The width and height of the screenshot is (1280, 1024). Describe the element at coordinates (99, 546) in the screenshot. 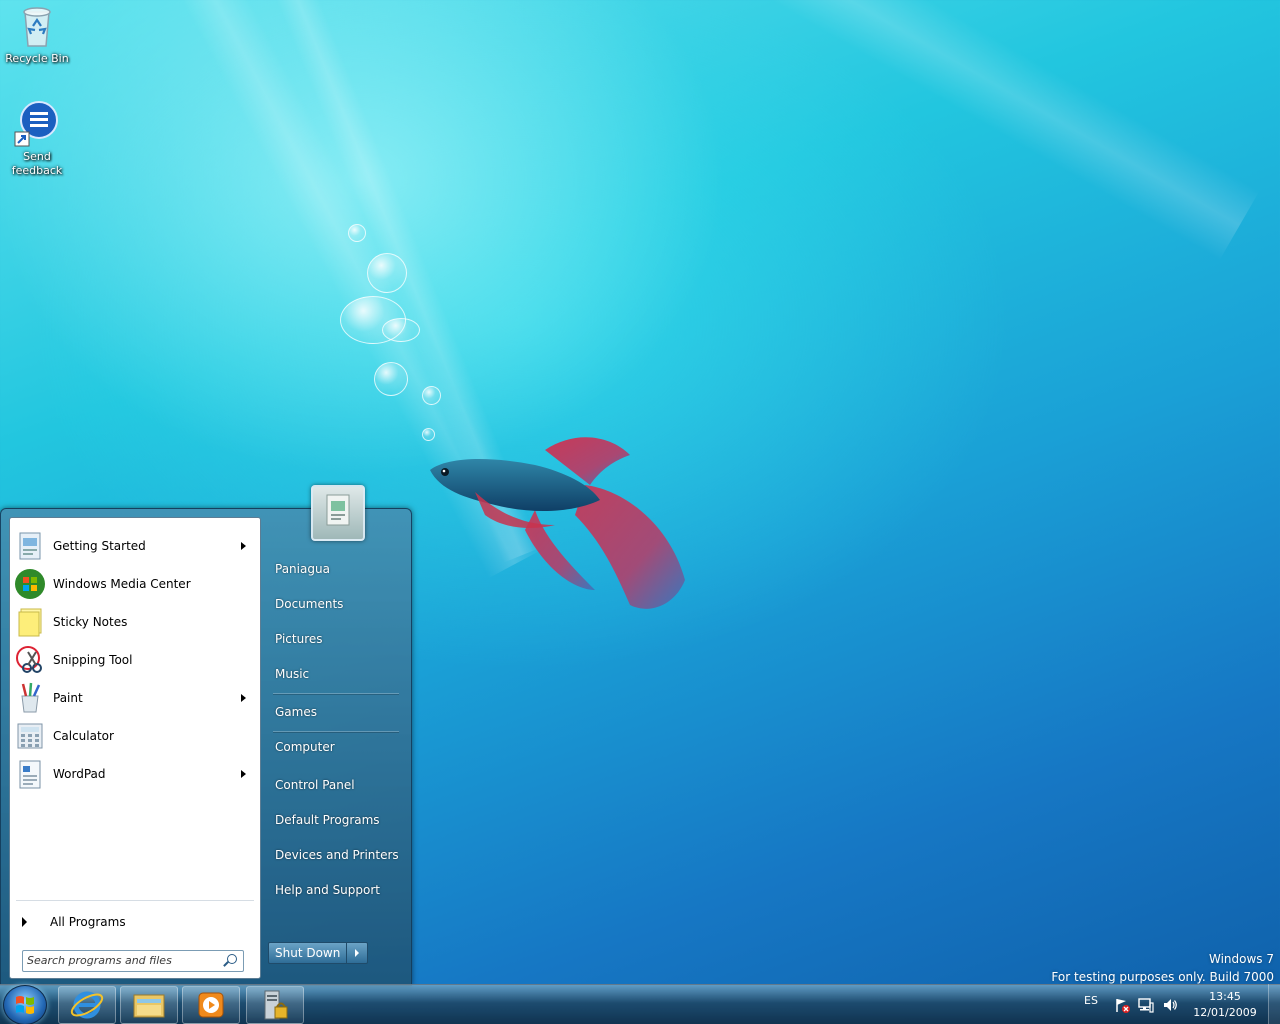

I see `program-label: Getting Started` at that location.